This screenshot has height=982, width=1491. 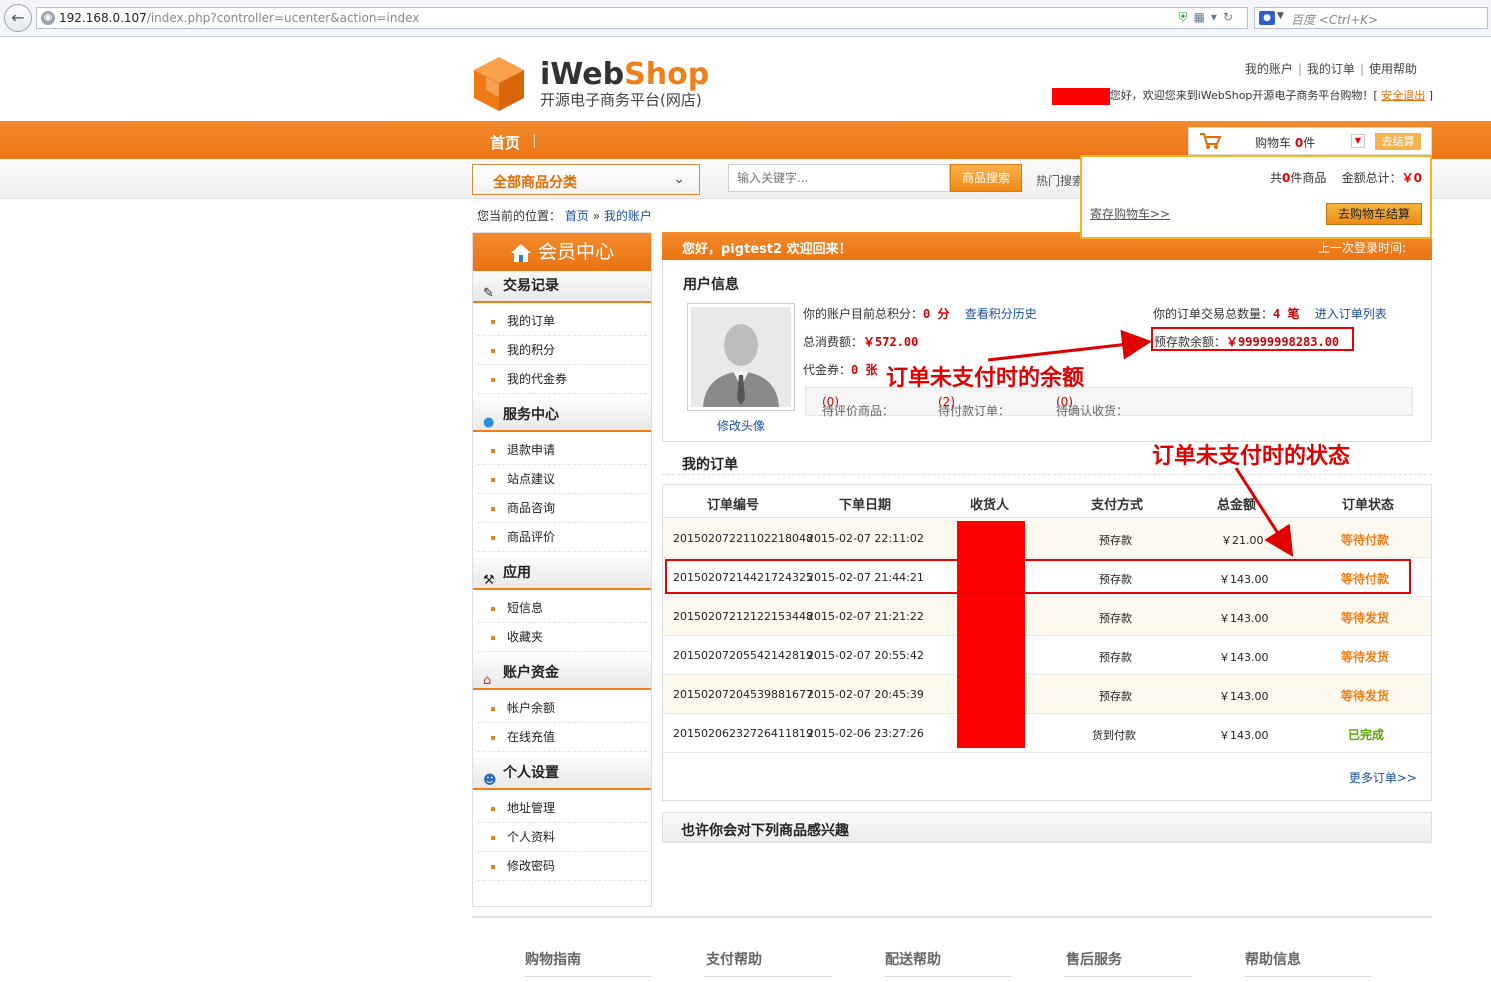 What do you see at coordinates (562, 737) in the screenshot?
I see `sidebar-item-recharge: 在线充值` at bounding box center [562, 737].